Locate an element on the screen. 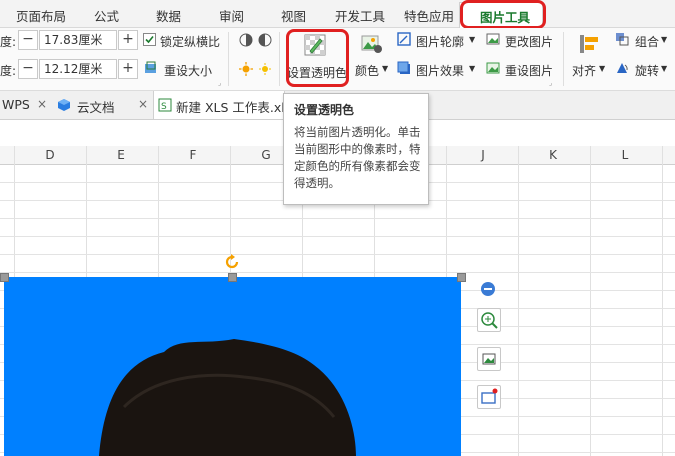  doc-tab-cloud: 云文档 is located at coordinates (96, 106).